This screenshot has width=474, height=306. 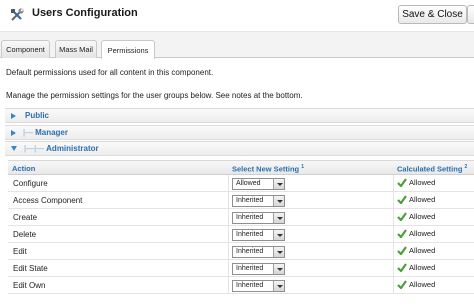 I want to click on action-label: Edit State, so click(x=30, y=268).